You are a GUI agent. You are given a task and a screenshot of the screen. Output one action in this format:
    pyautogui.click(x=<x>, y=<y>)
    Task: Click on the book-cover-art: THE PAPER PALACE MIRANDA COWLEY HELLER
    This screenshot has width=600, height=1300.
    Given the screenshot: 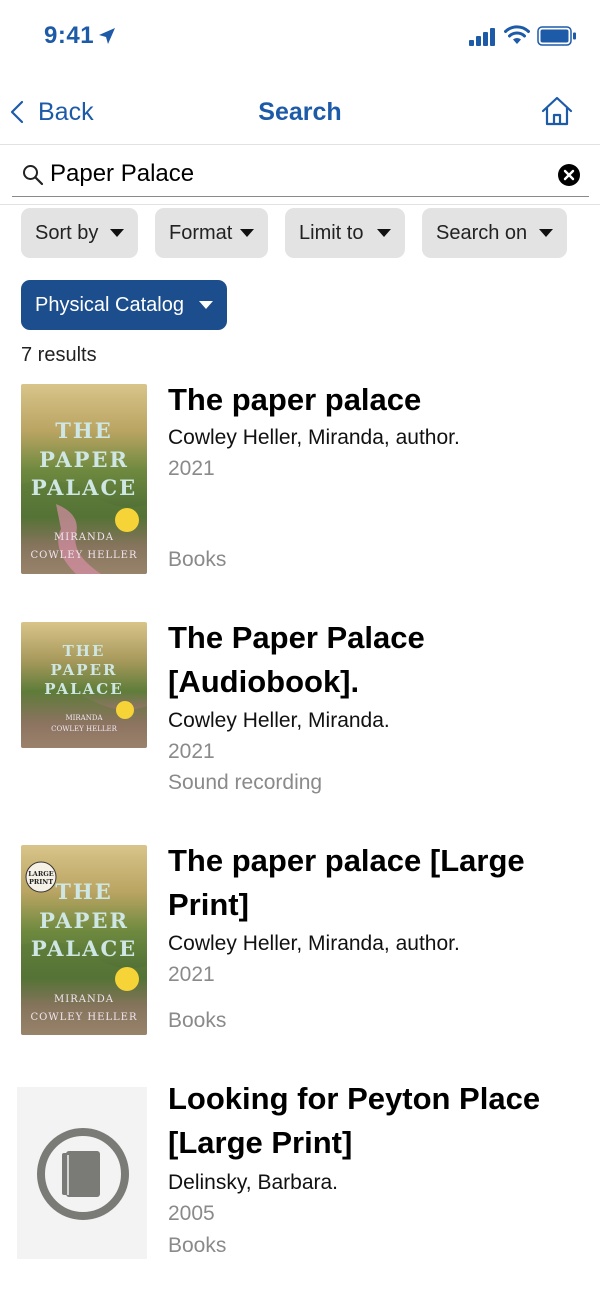 What is the action you would take?
    pyautogui.click(x=84, y=479)
    